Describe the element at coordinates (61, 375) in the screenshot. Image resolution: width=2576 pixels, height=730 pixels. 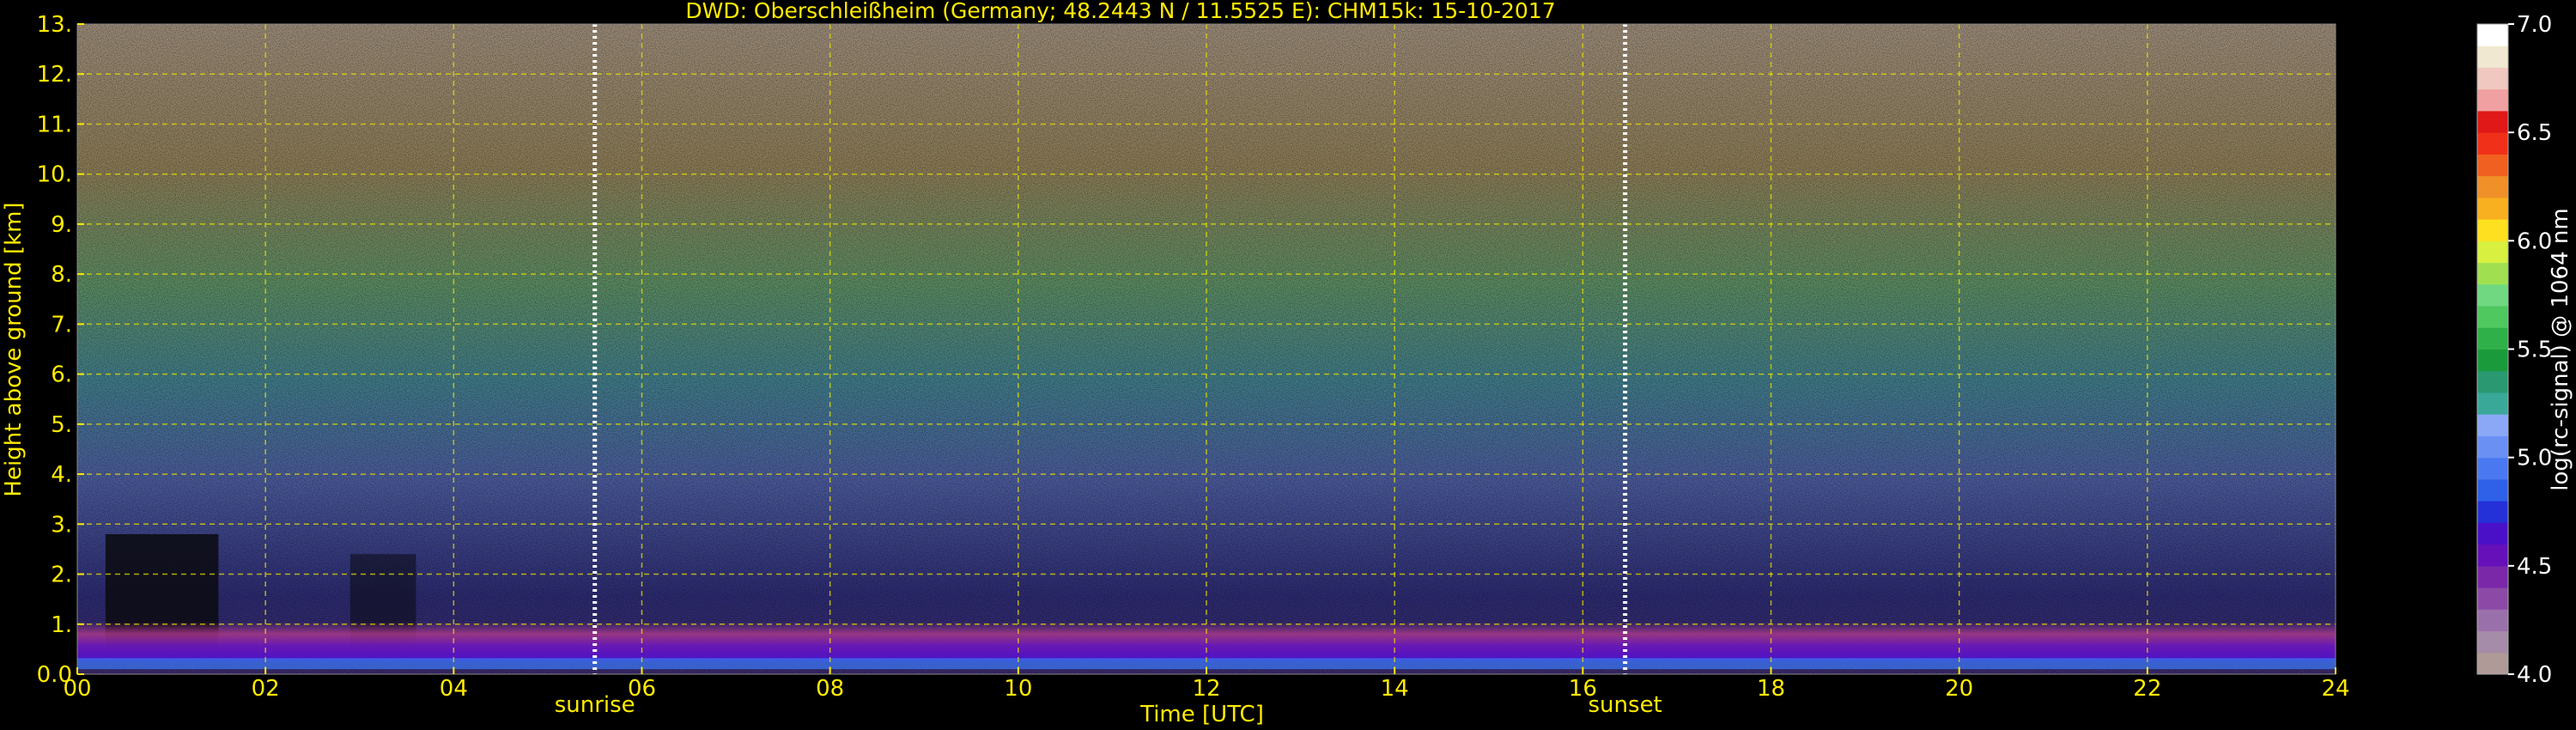
I see `y-tick-label: 6.` at that location.